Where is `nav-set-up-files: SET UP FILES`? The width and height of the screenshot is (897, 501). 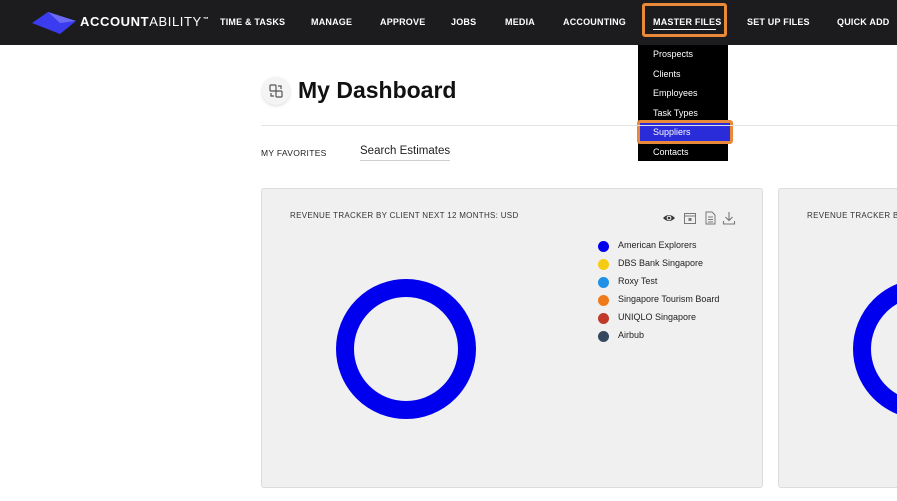 nav-set-up-files: SET UP FILES is located at coordinates (778, 22).